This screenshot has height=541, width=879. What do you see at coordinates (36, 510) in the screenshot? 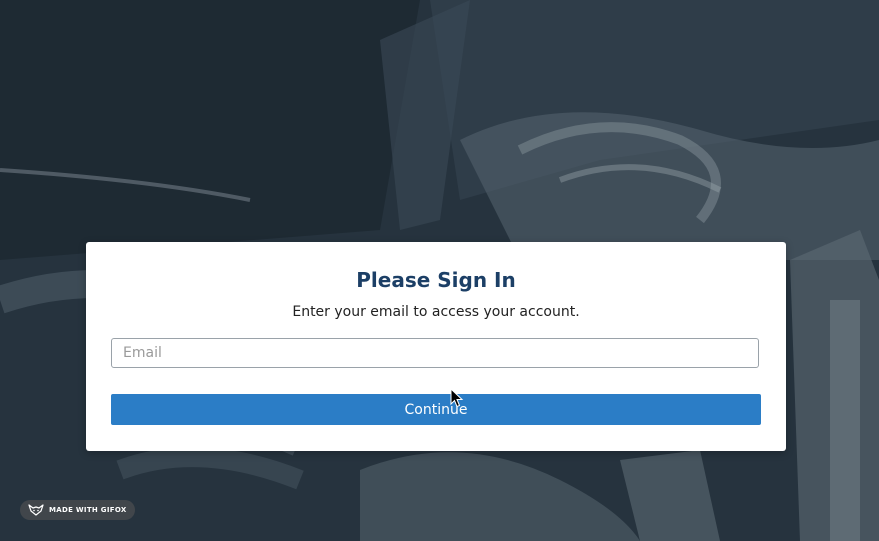
I see `fox-icon` at bounding box center [36, 510].